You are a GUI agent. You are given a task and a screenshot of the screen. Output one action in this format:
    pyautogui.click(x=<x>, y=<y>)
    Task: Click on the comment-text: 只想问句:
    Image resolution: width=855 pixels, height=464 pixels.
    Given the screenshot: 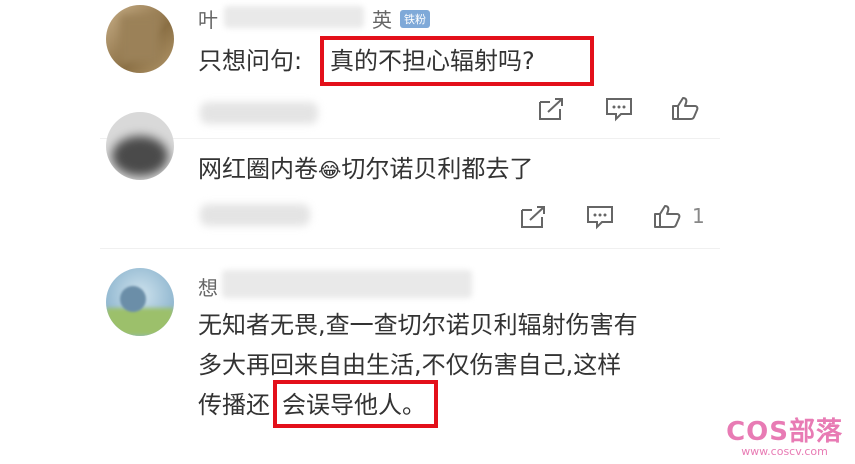 What is the action you would take?
    pyautogui.click(x=250, y=61)
    